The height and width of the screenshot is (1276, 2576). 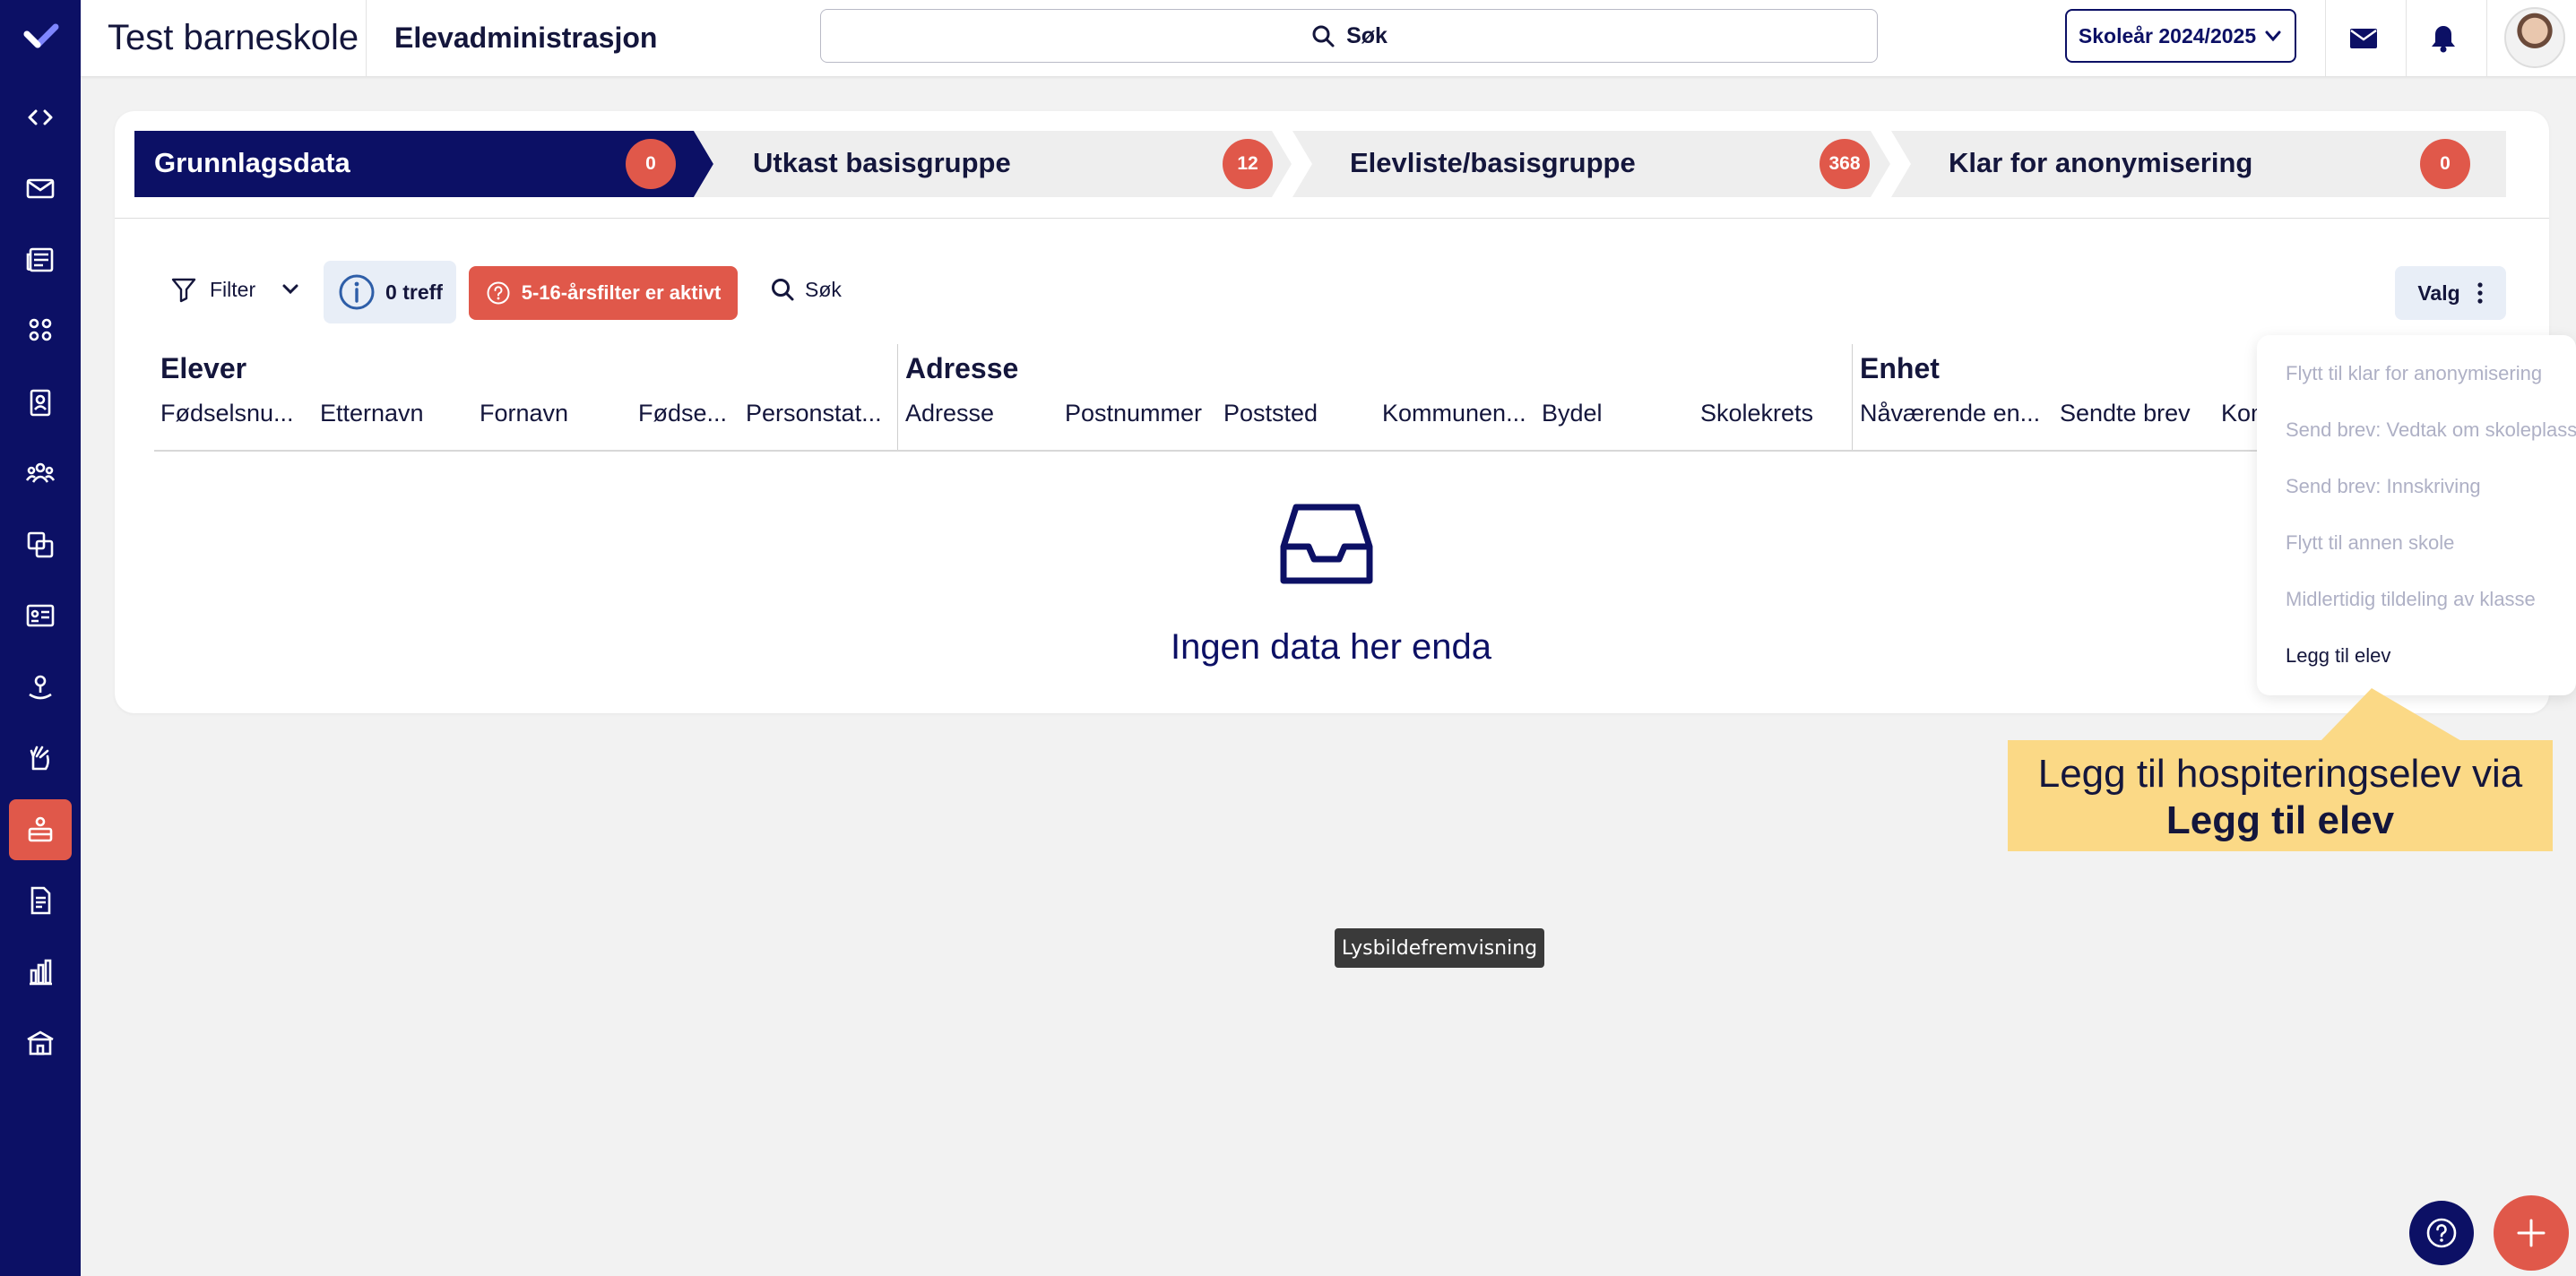 I want to click on table-search-button: Søk, so click(x=805, y=290).